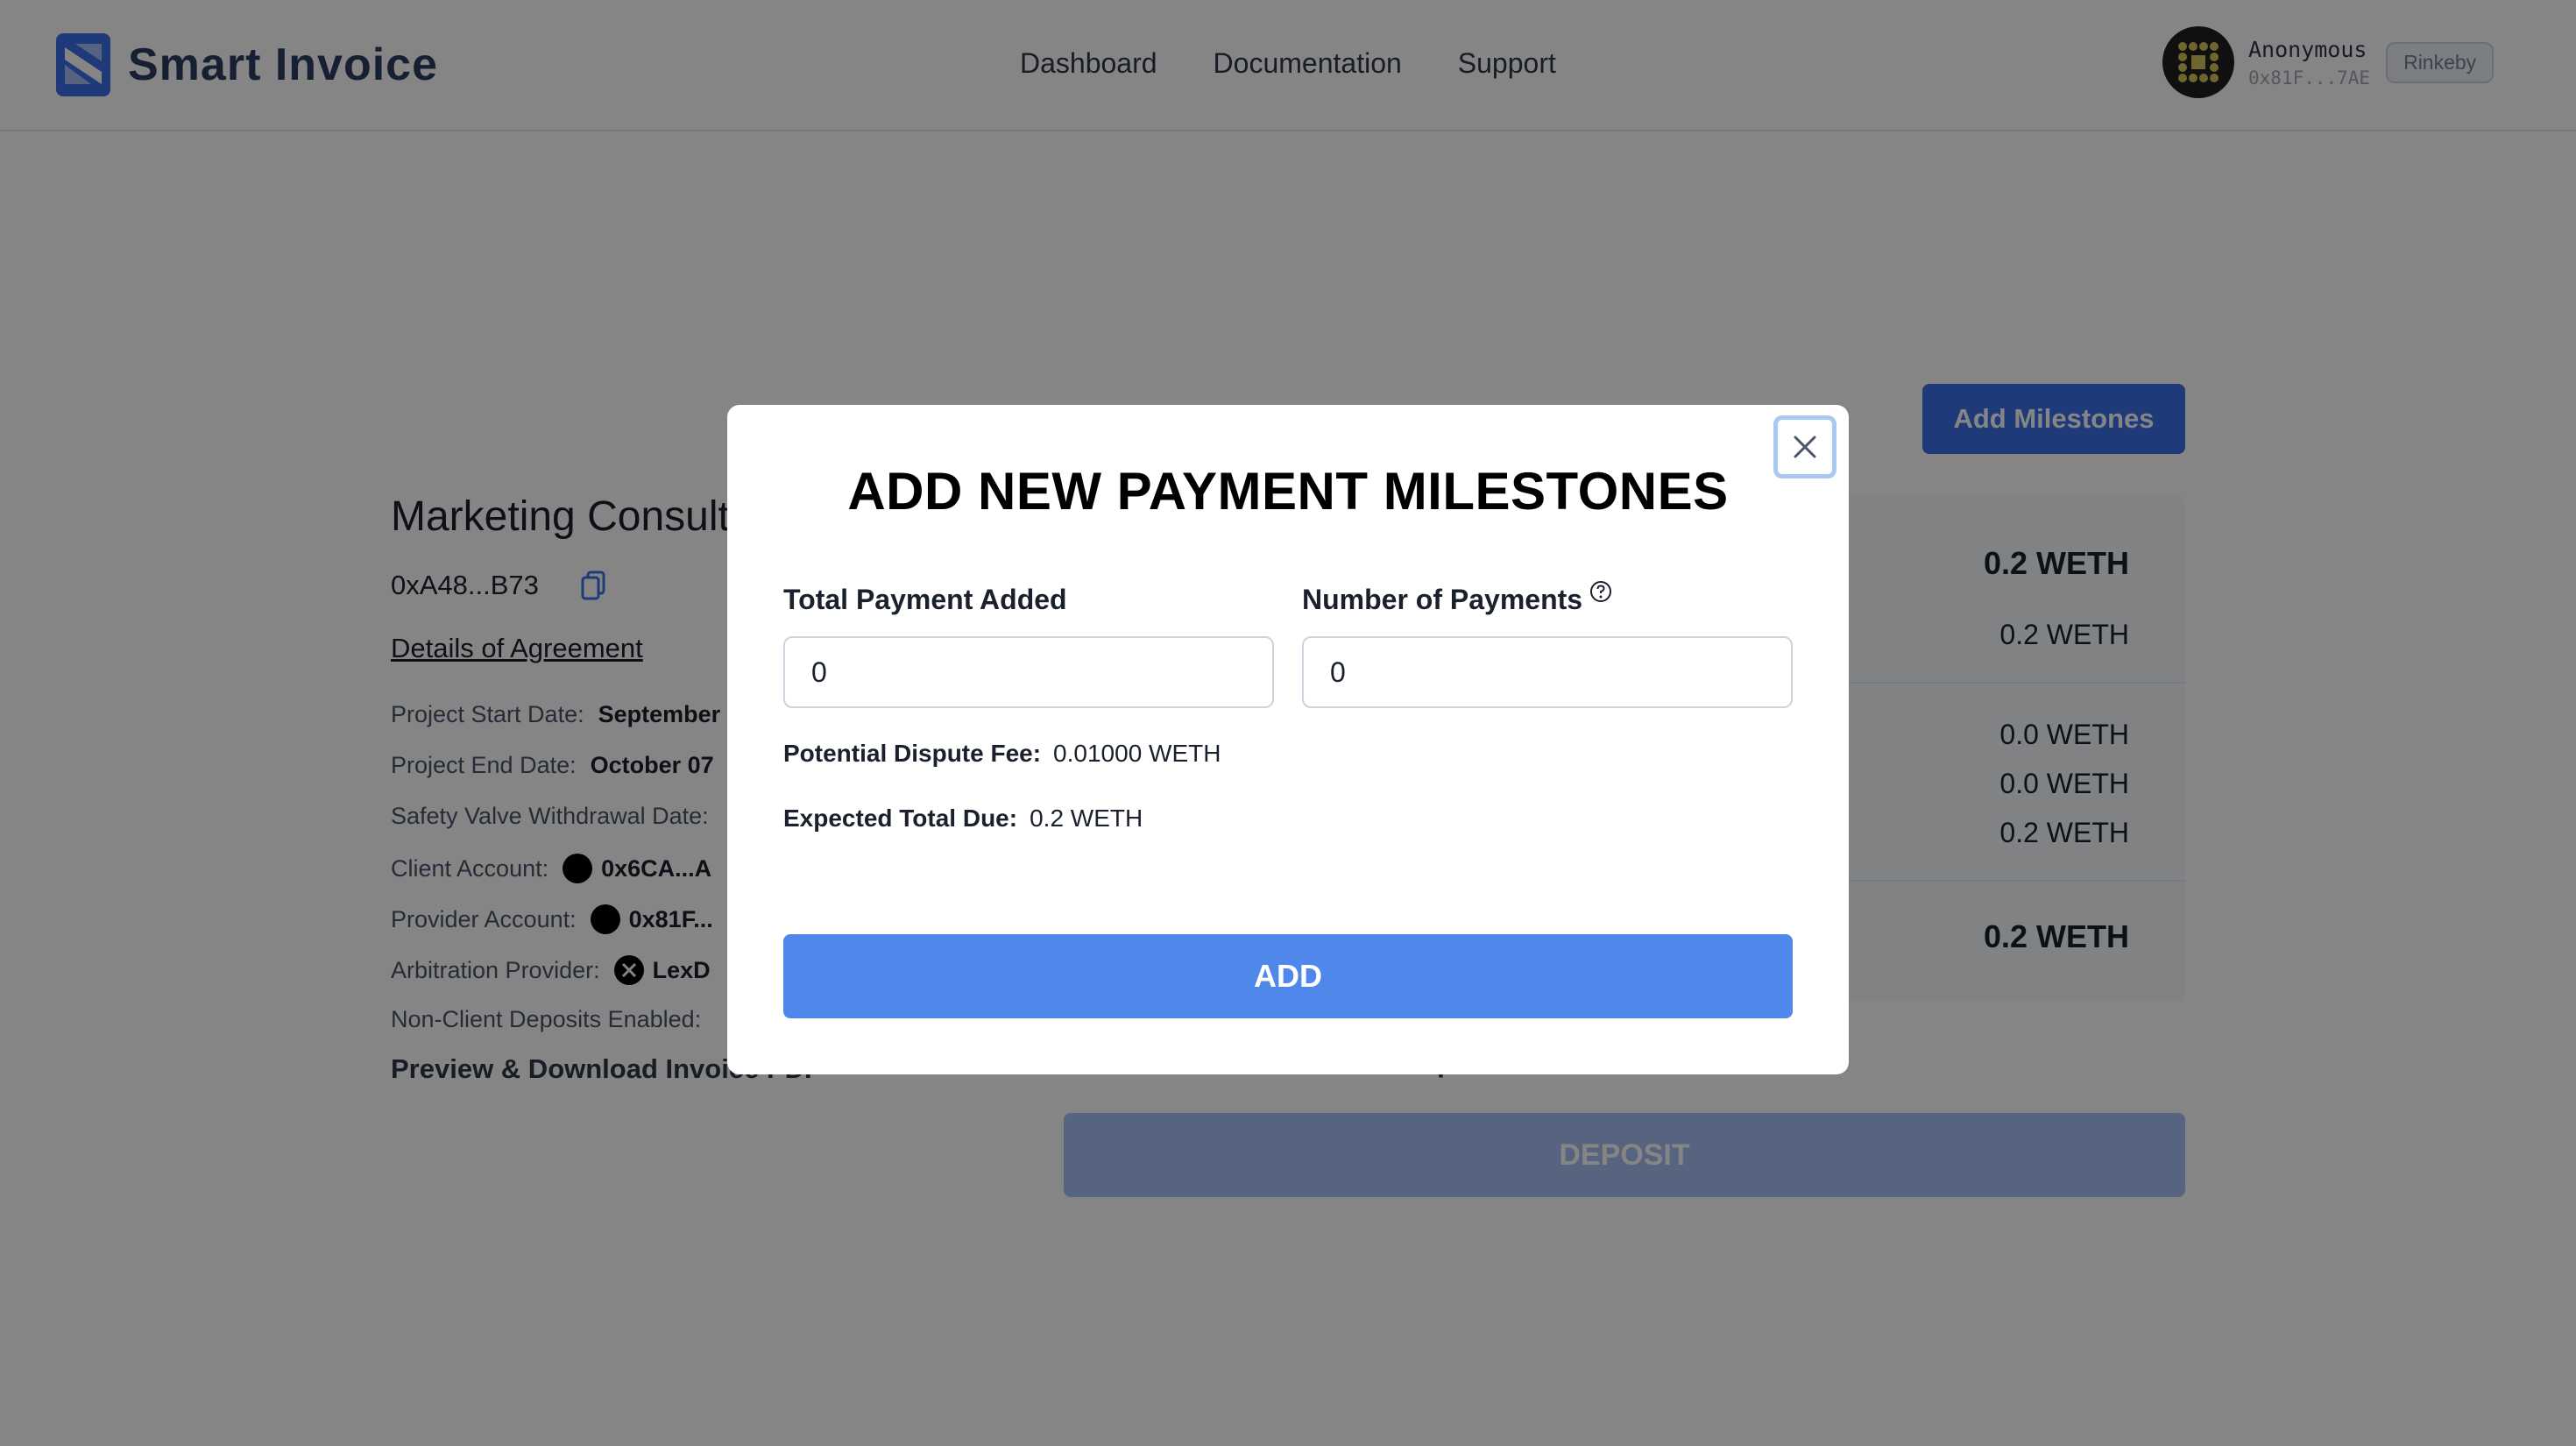  What do you see at coordinates (1288, 491) in the screenshot?
I see `modal-title: ADD NEW PAYMENT MILESTONES` at bounding box center [1288, 491].